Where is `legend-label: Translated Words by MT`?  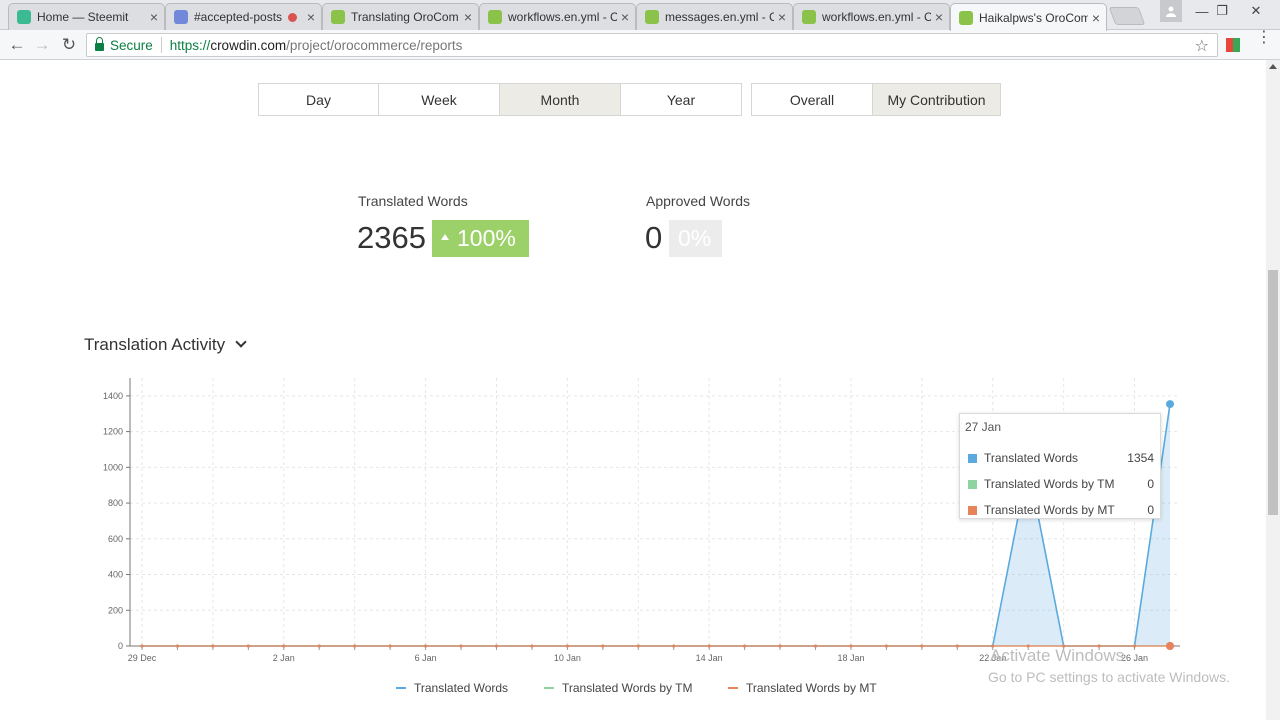 legend-label: Translated Words by MT is located at coordinates (811, 688).